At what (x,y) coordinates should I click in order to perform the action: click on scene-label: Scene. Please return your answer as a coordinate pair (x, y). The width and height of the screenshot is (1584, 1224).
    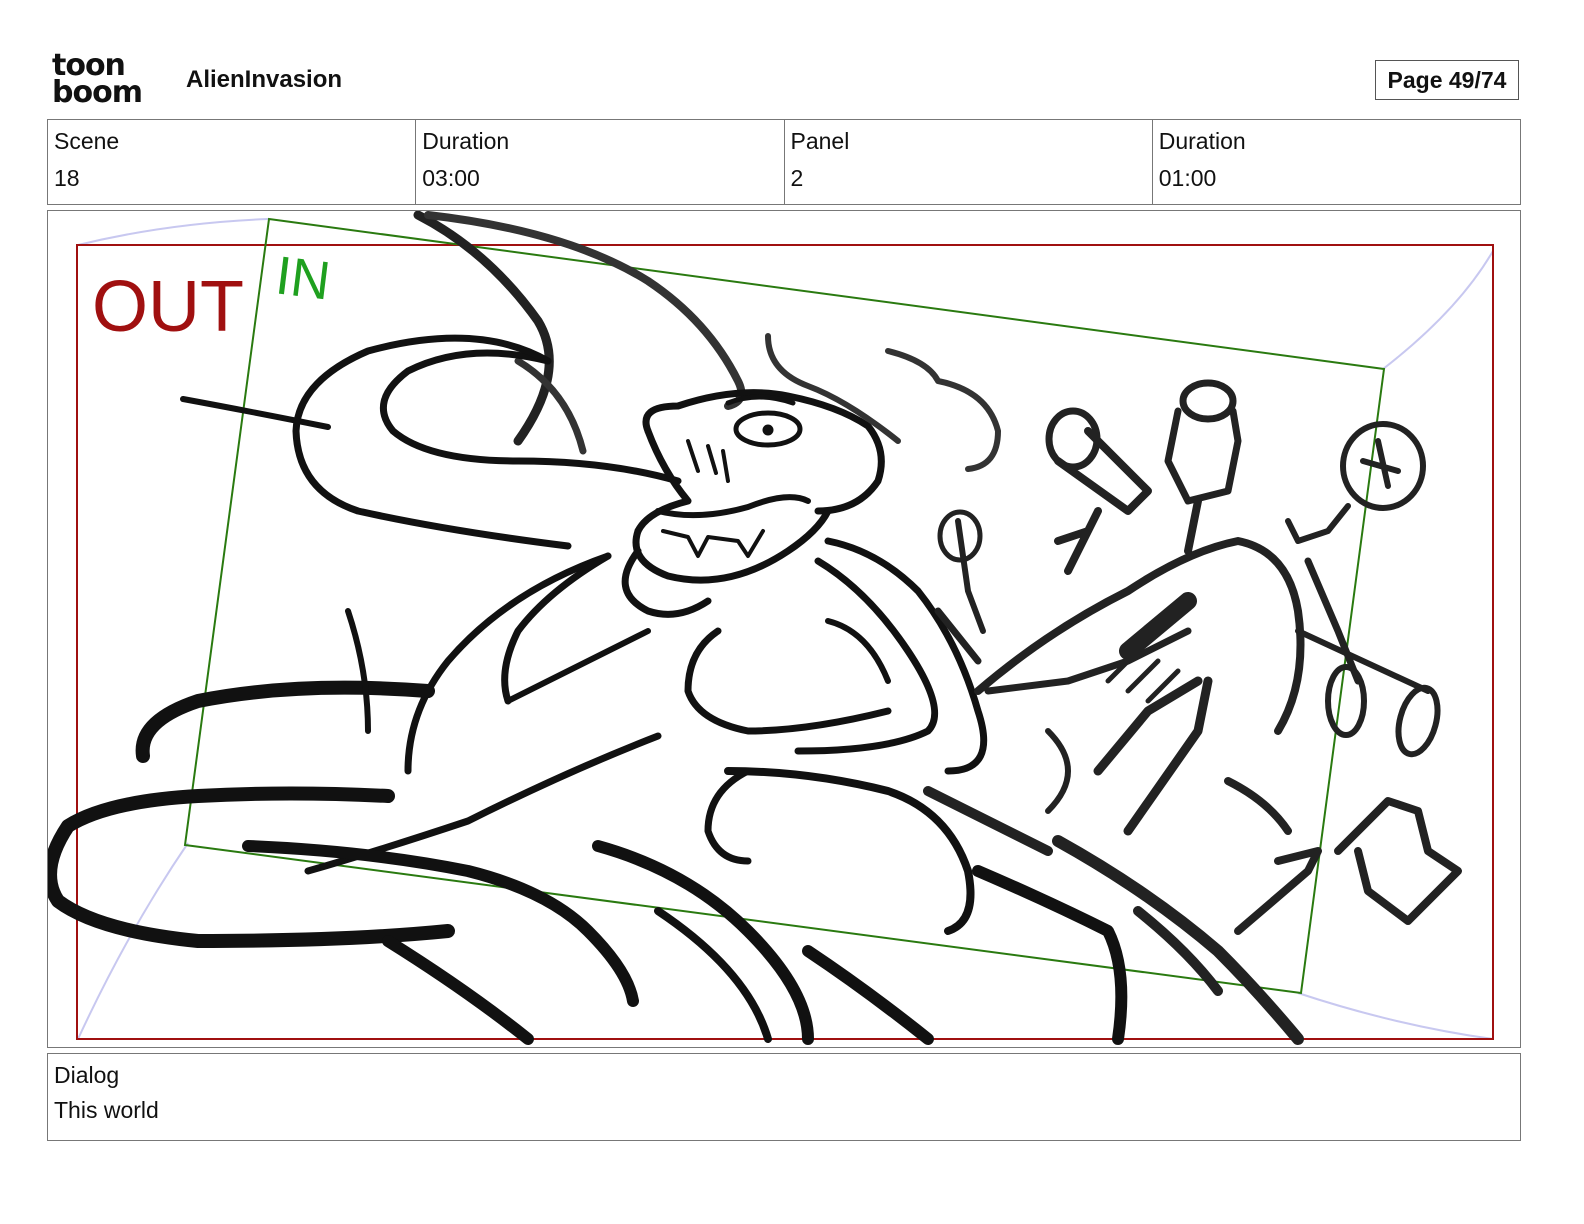
    Looking at the image, I should click on (87, 141).